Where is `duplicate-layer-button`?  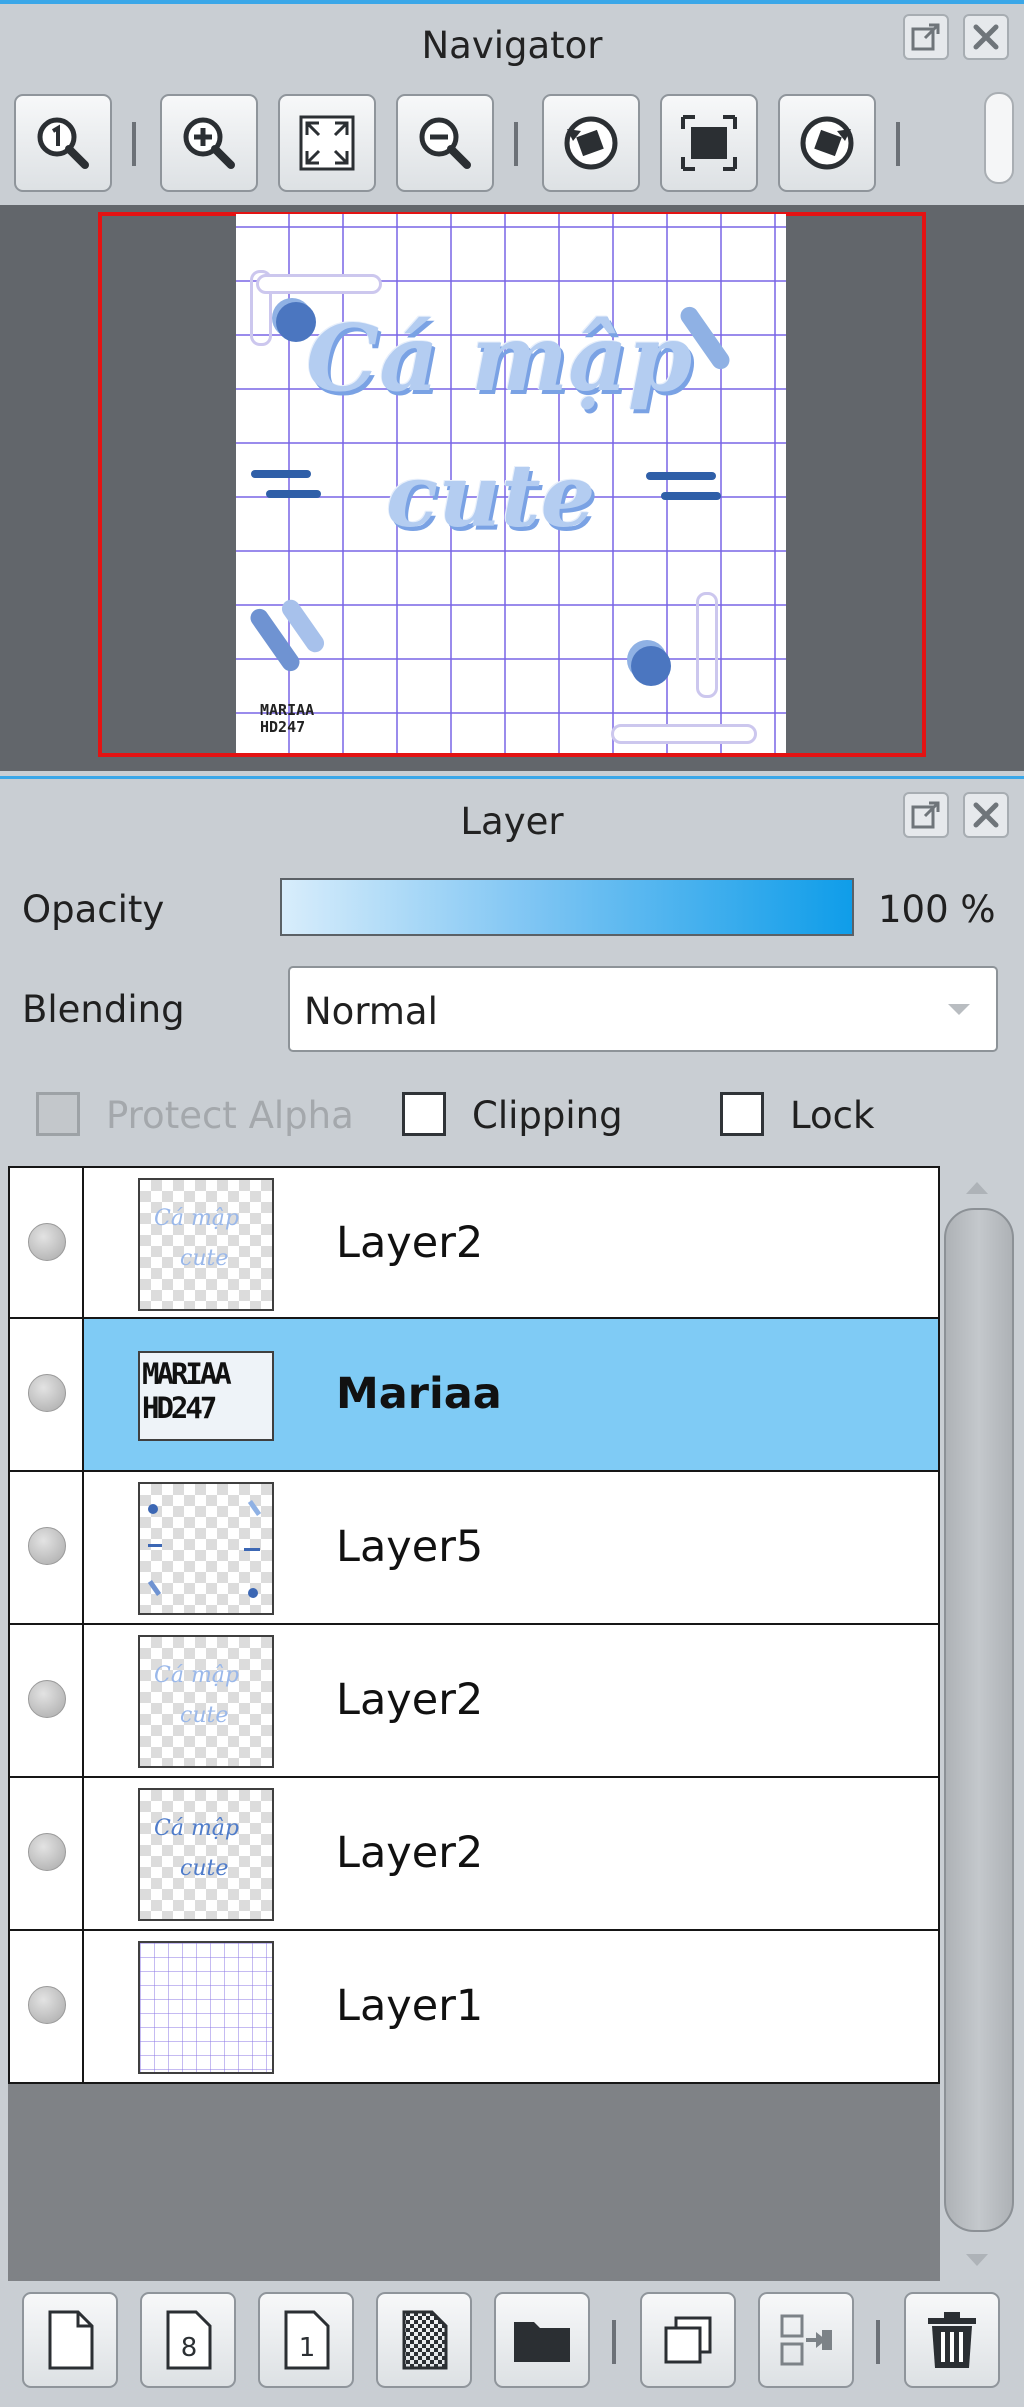 duplicate-layer-button is located at coordinates (688, 2340).